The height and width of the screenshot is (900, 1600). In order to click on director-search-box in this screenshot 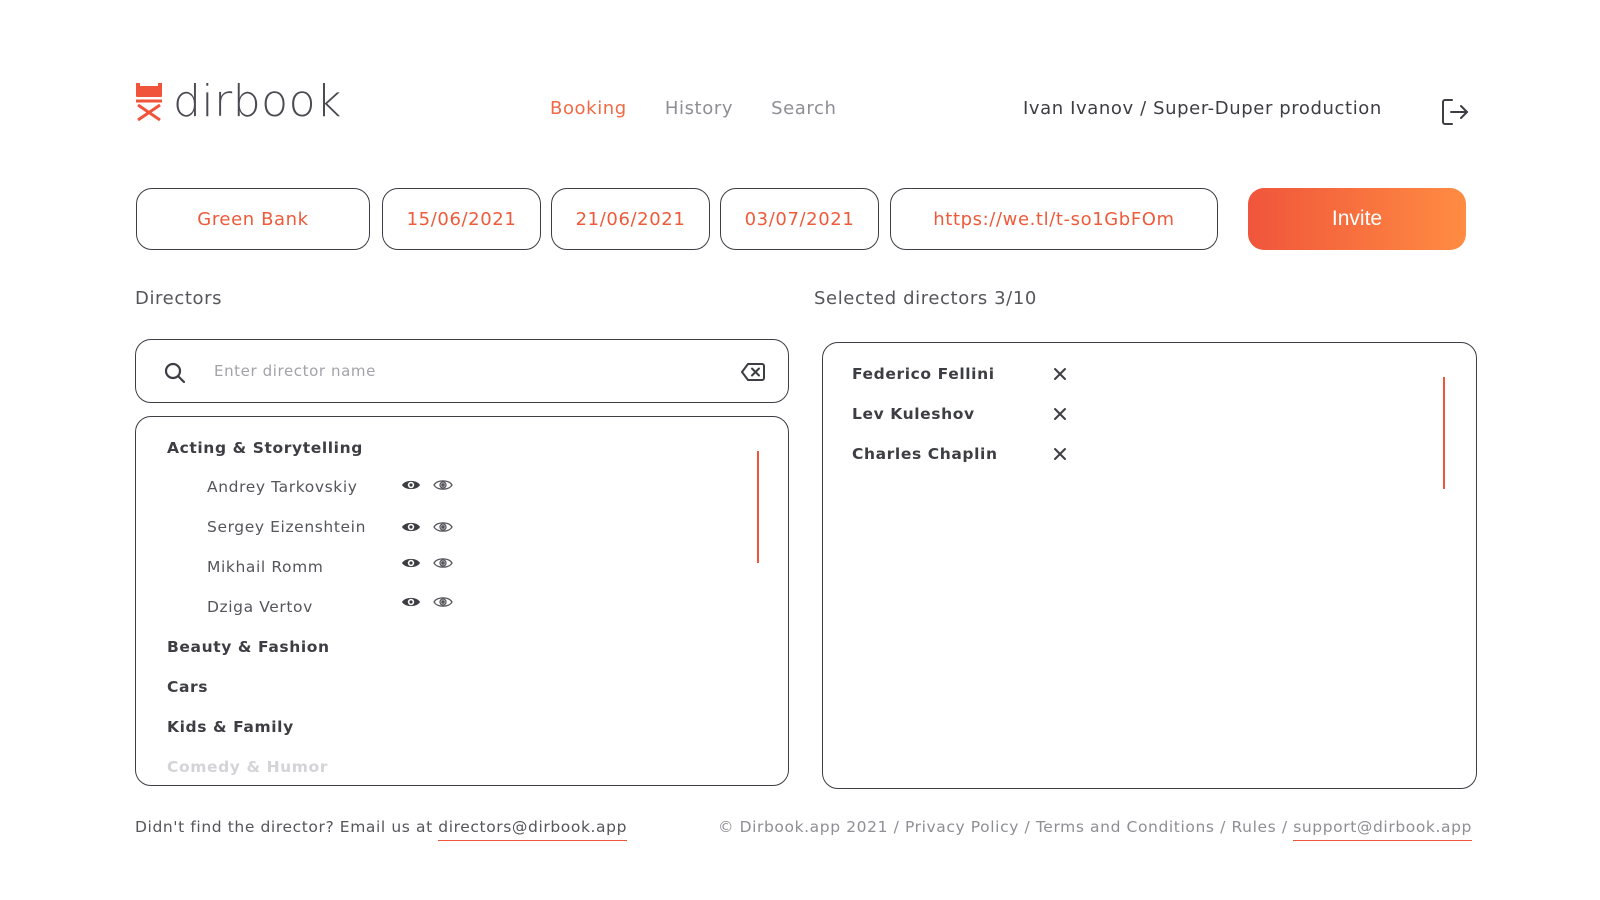, I will do `click(462, 371)`.